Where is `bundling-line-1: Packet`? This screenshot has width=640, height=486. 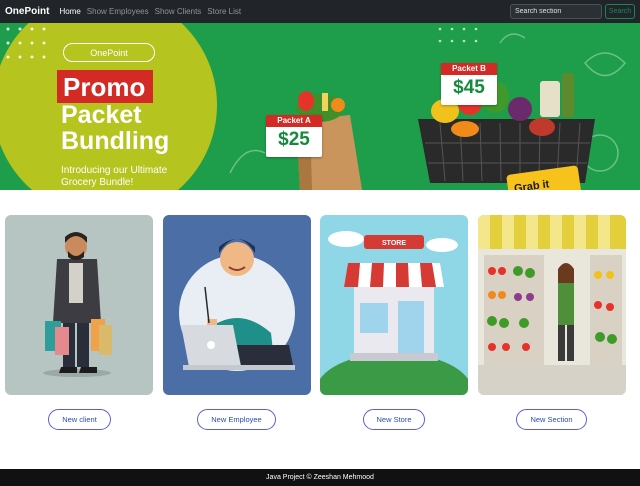 bundling-line-1: Packet is located at coordinates (101, 115).